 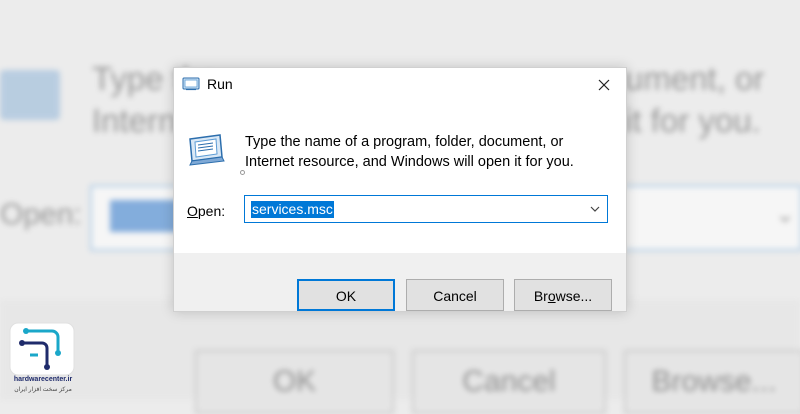 What do you see at coordinates (294, 382) in the screenshot?
I see `bg-ok-button: OK` at bounding box center [294, 382].